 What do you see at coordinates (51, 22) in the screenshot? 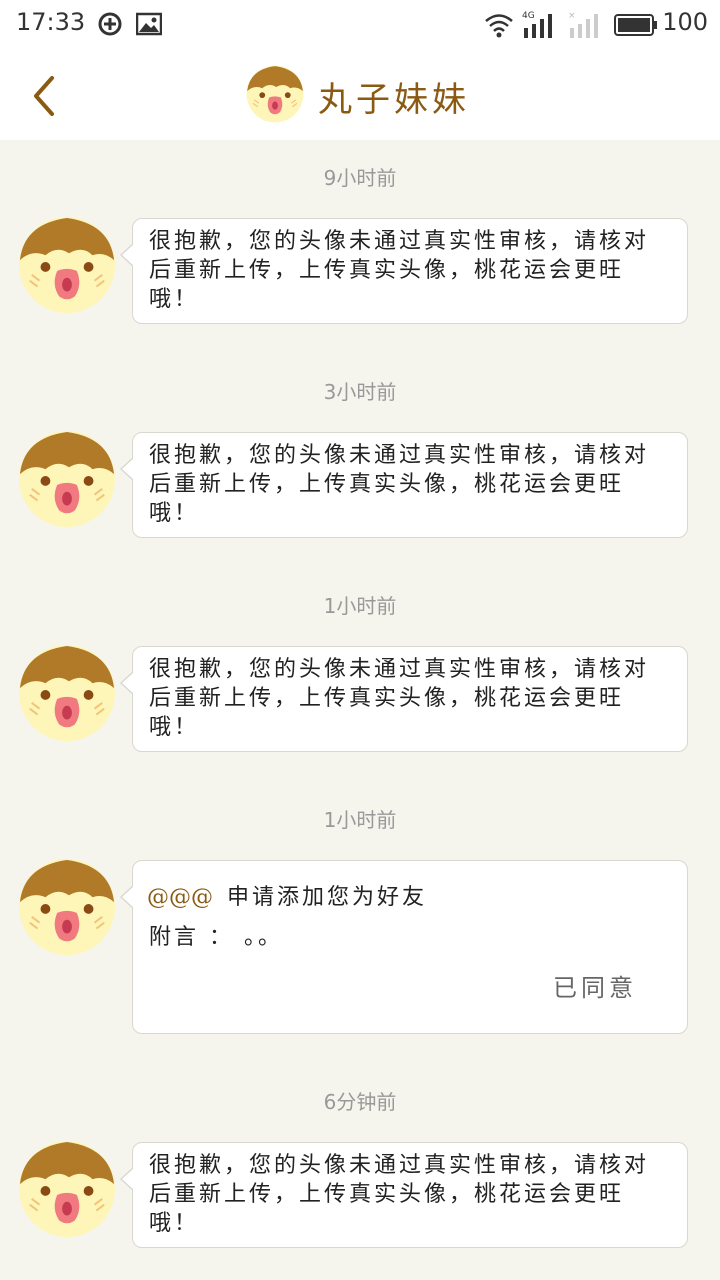
I see `status-time: 17:33` at bounding box center [51, 22].